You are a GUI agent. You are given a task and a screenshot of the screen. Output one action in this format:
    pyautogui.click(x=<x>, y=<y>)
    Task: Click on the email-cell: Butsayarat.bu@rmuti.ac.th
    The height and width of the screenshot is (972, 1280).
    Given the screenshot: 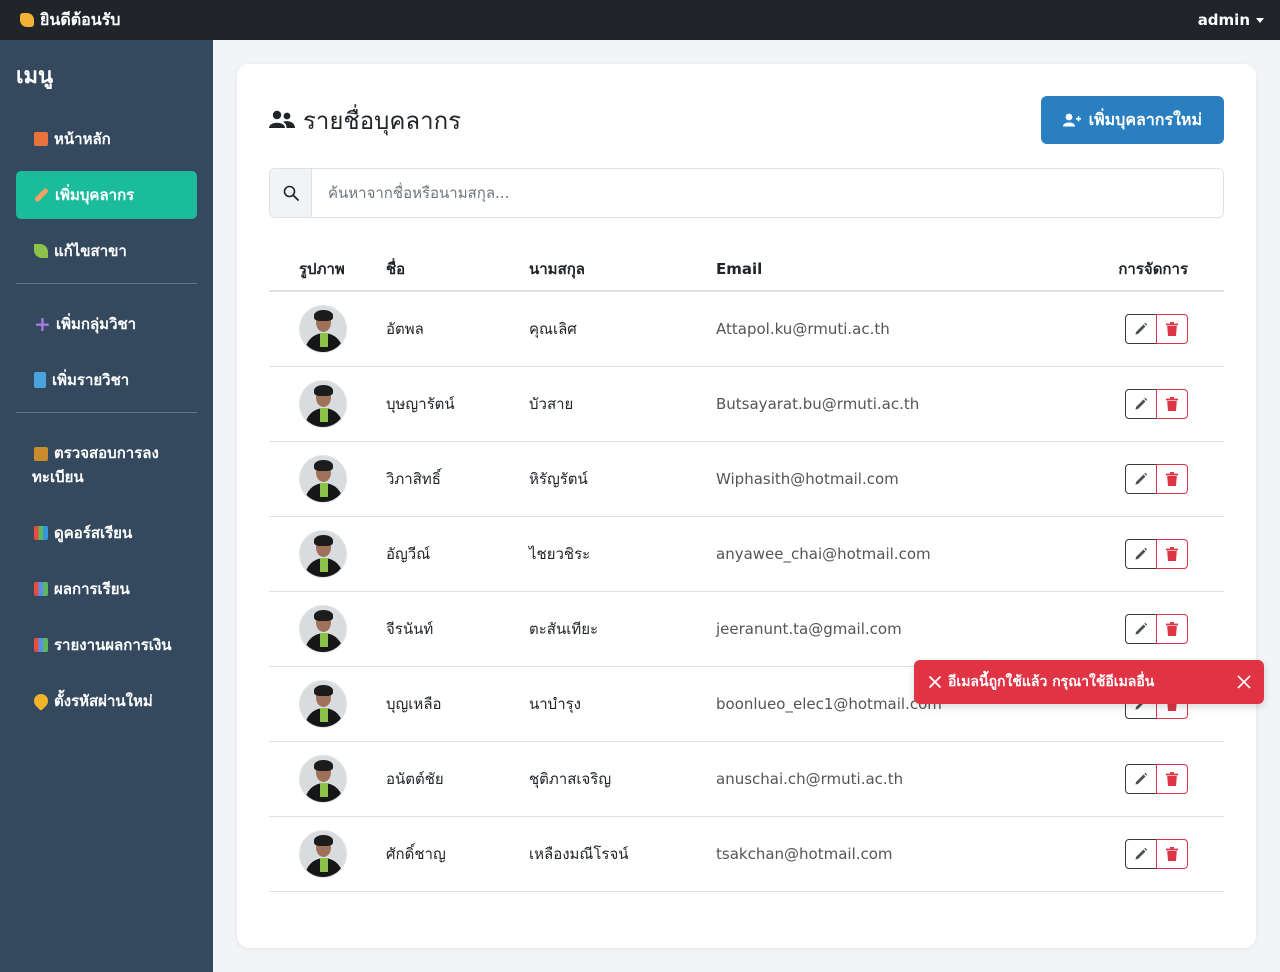 What is the action you would take?
    pyautogui.click(x=901, y=404)
    